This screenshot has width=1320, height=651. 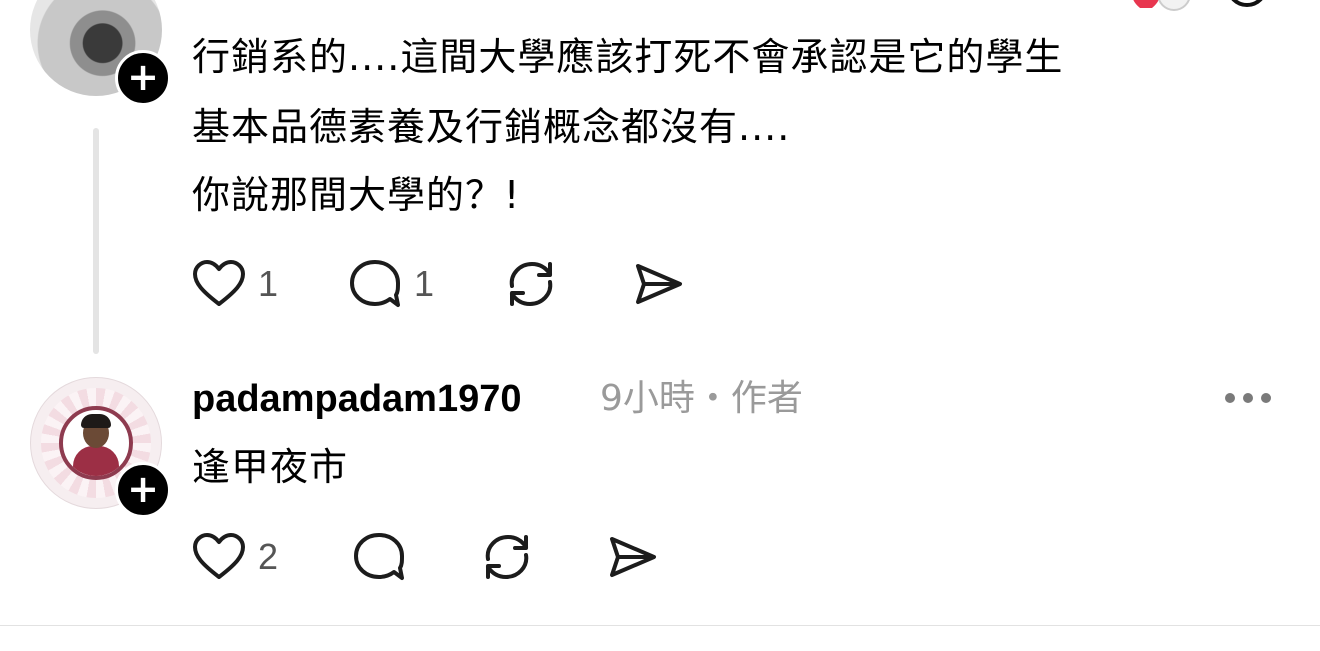 What do you see at coordinates (628, 57) in the screenshot?
I see `post-text-line: 行銷系的....這間大學應該打死不會承認是它的學生` at bounding box center [628, 57].